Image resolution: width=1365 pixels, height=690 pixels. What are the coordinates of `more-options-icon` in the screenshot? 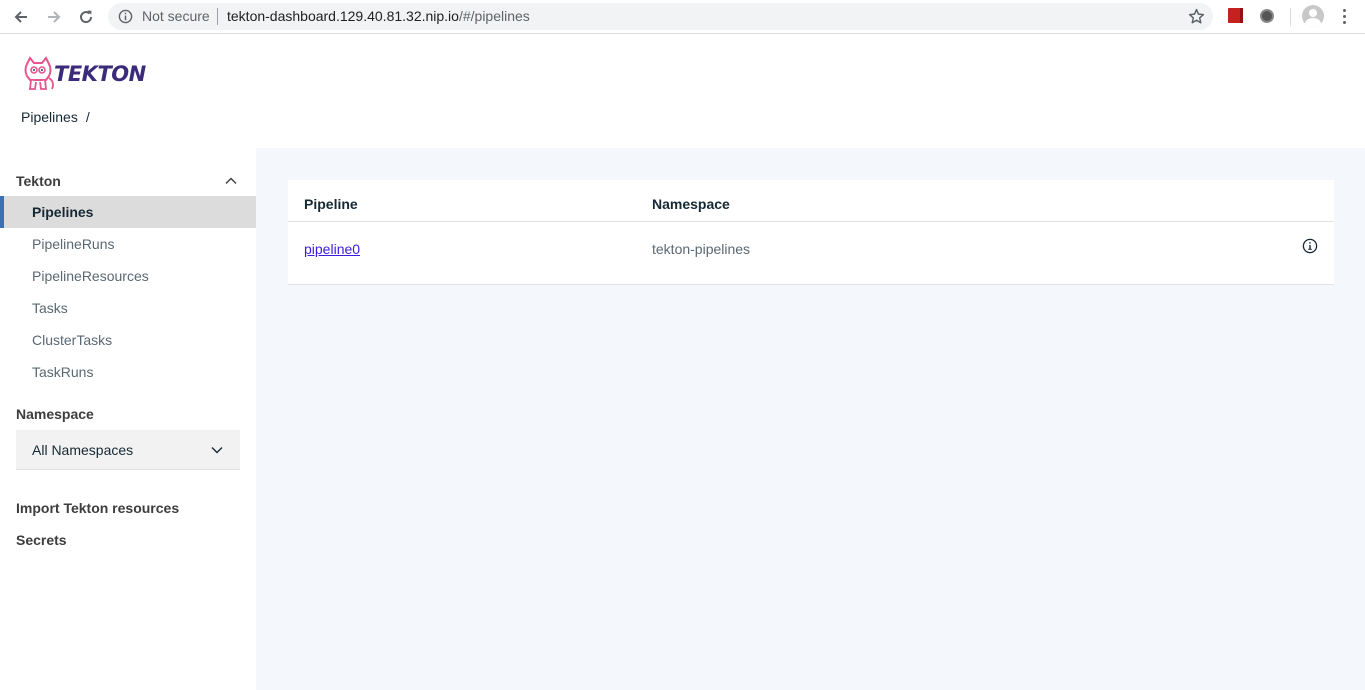 It's located at (1344, 17).